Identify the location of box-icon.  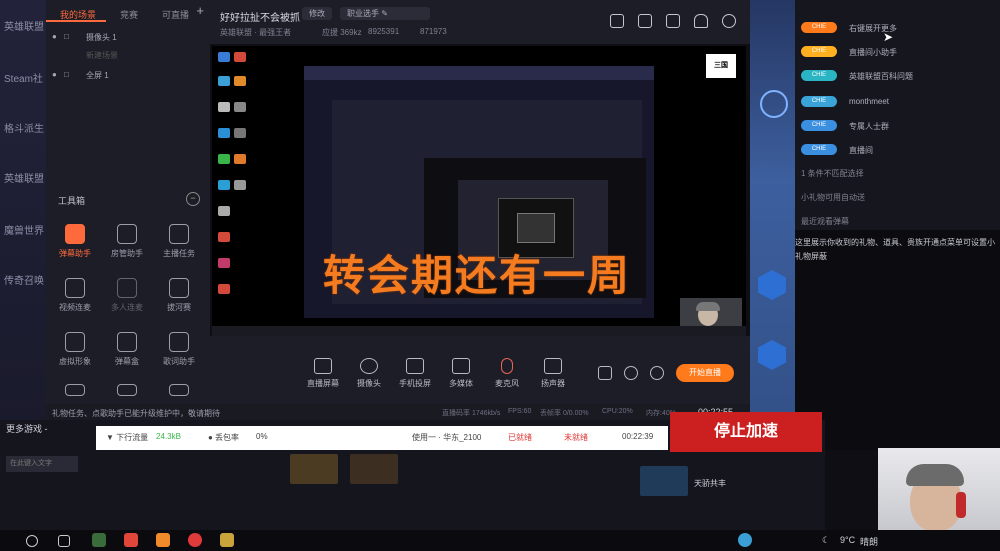
(127, 342).